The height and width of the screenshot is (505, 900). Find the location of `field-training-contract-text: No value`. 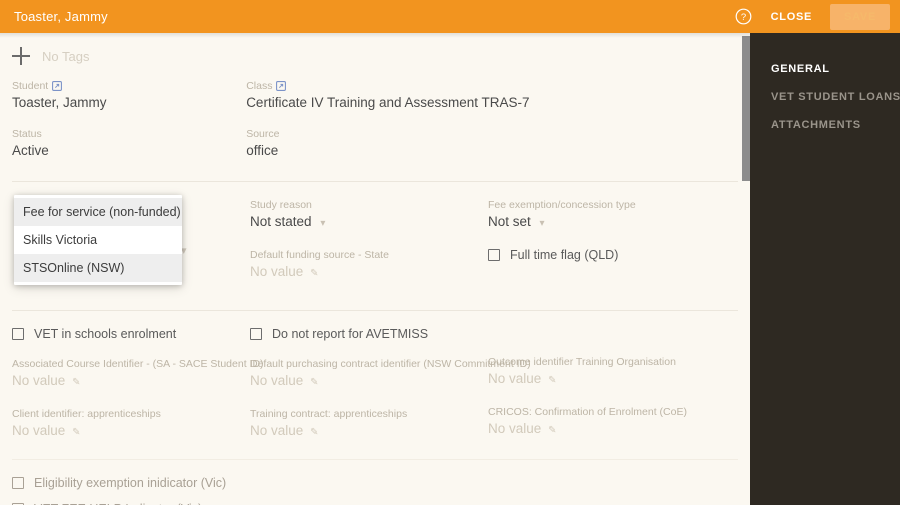

field-training-contract-text: No value is located at coordinates (277, 430).